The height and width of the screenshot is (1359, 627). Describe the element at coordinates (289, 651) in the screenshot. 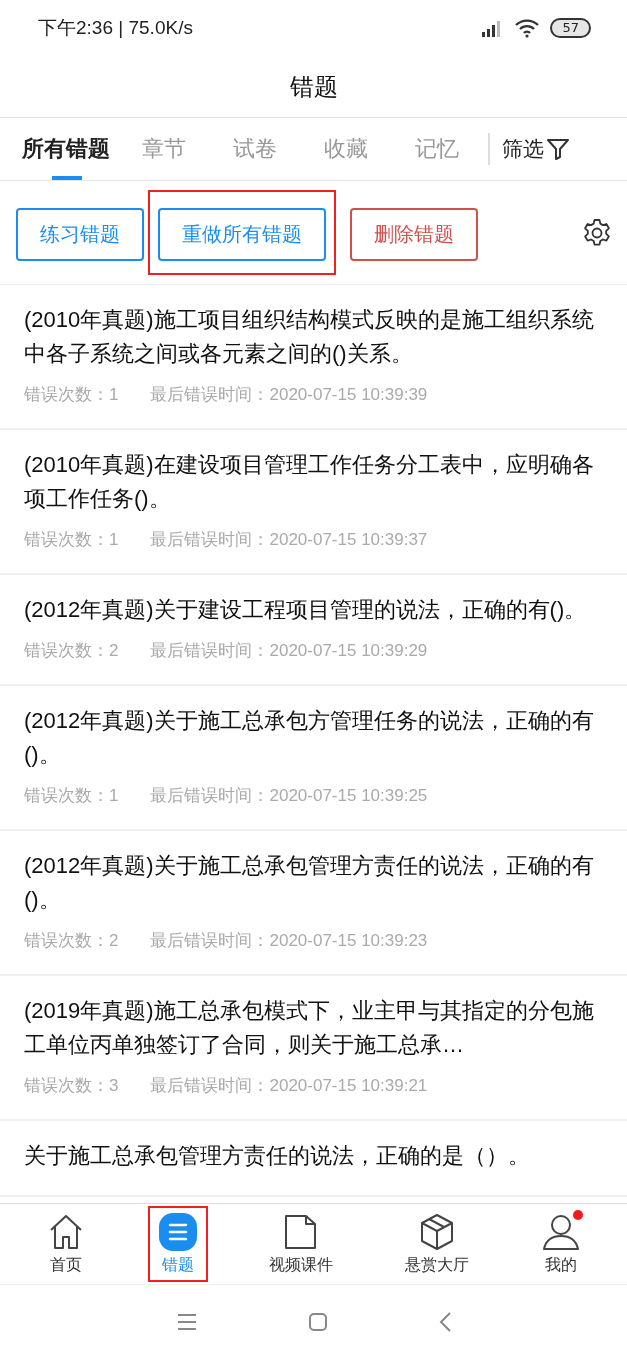

I see `last-error-time: 最后错误时间：2020-07-15 10:39:29` at that location.